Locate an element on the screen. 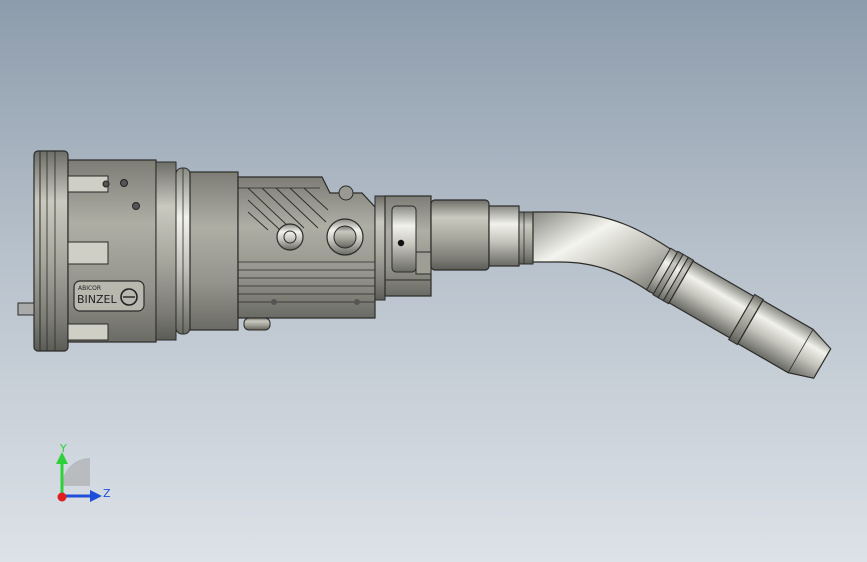 The height and width of the screenshot is (562, 867). nozzle is located at coordinates (738, 313).